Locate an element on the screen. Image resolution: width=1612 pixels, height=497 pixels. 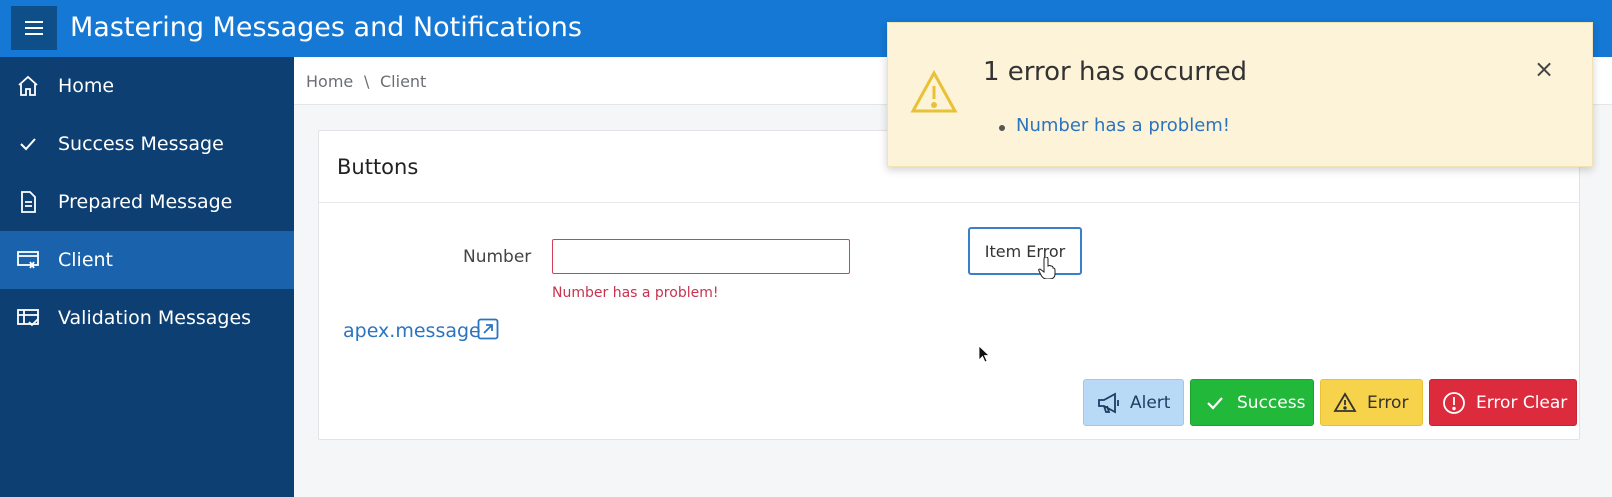
external-link-icon is located at coordinates (488, 329).